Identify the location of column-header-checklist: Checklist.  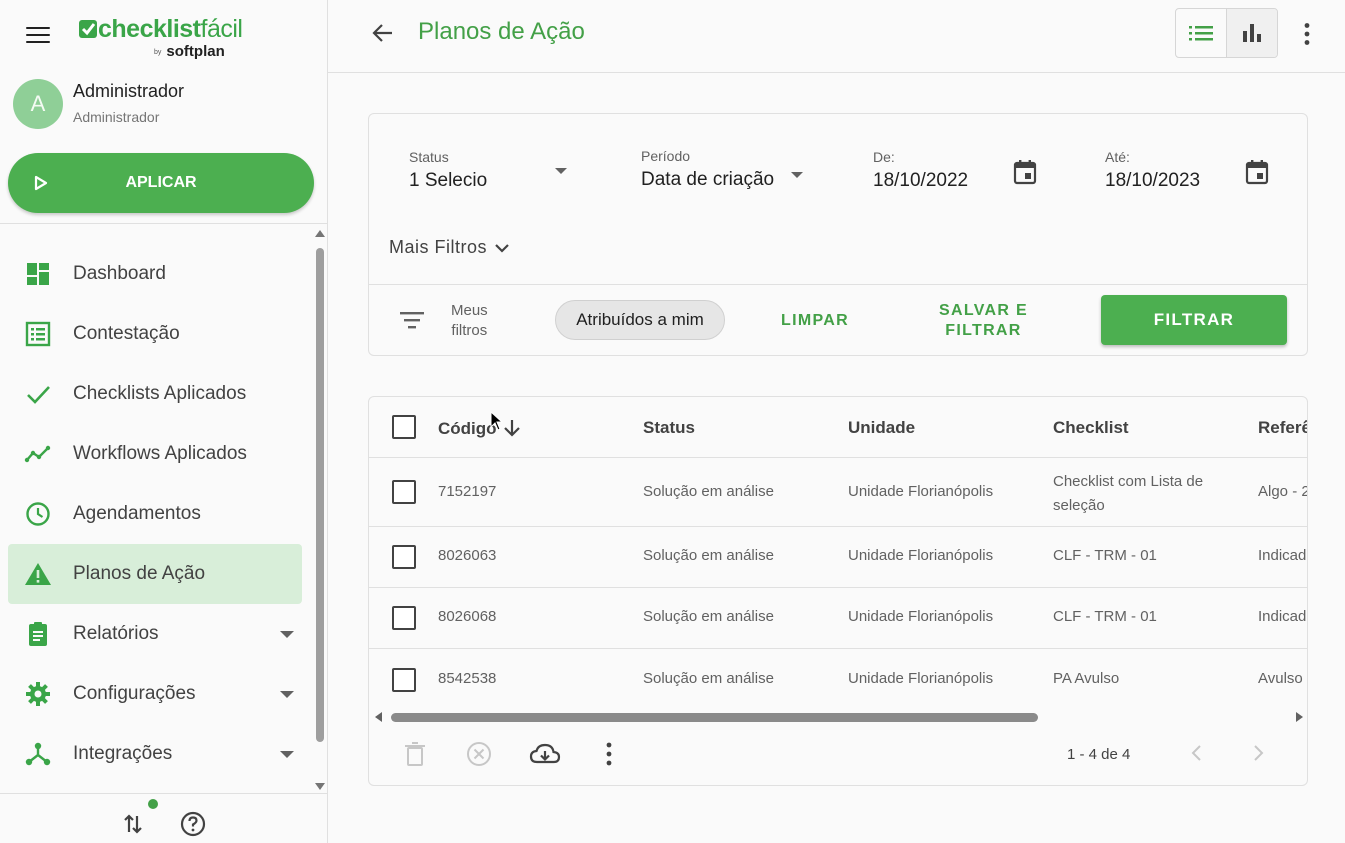
(1091, 428).